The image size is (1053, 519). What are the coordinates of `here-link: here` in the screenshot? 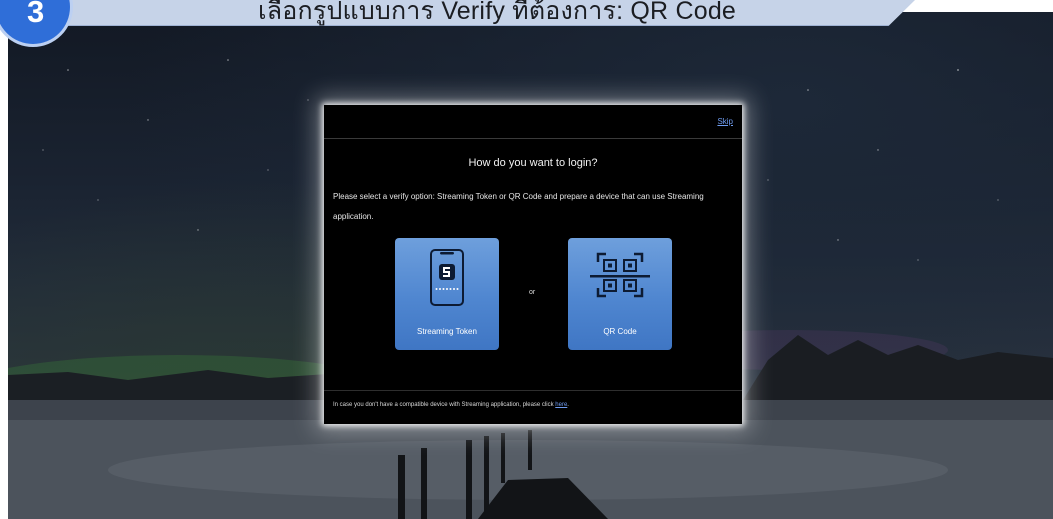 It's located at (561, 405).